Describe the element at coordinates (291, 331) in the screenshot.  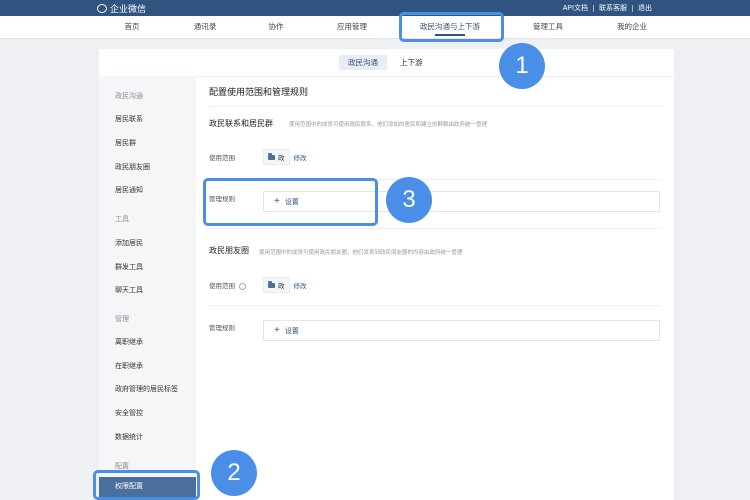
I see `set-button-label: 设置` at that location.